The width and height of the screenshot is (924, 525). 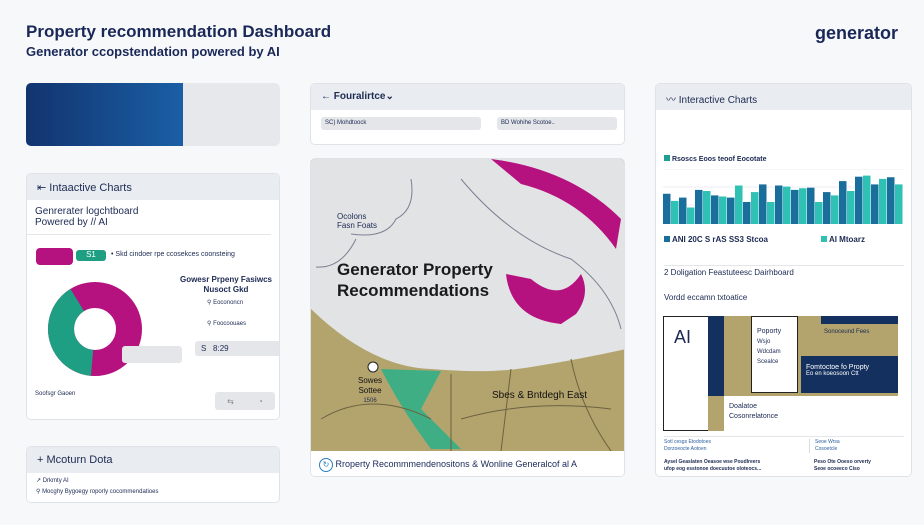 What do you see at coordinates (784, 271) in the screenshot?
I see `section-title: 2 Doligation Feastuteesc Dairhboard` at bounding box center [784, 271].